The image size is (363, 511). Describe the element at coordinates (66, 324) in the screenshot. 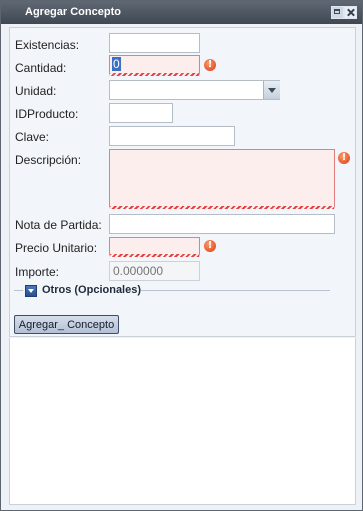

I see `agregar-concepto-button: Agregar_ Concepto` at that location.